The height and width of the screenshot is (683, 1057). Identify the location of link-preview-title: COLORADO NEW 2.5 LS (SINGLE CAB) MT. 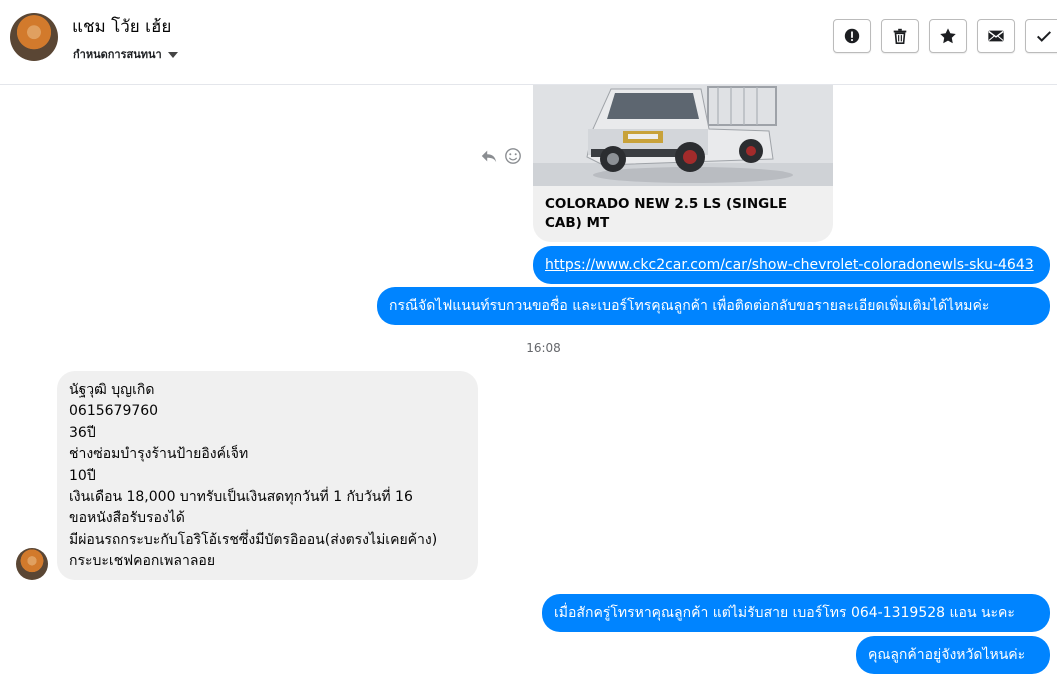
(666, 213).